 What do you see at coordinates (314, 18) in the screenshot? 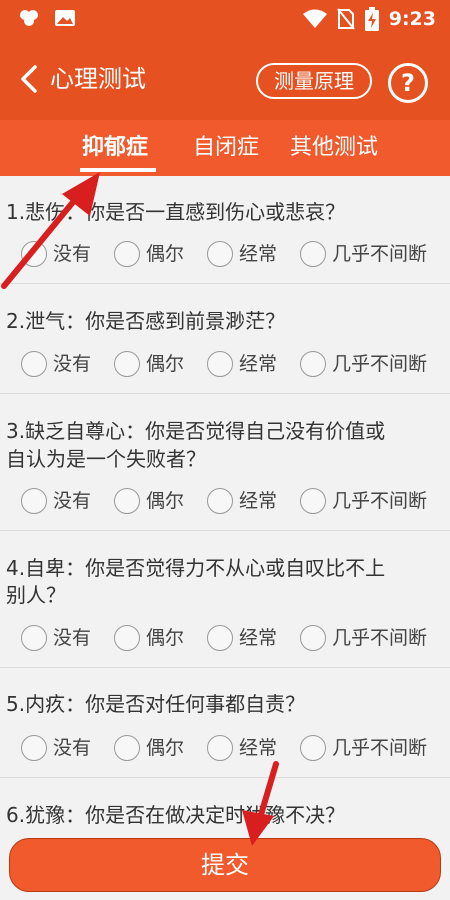
I see `wifi-icon` at bounding box center [314, 18].